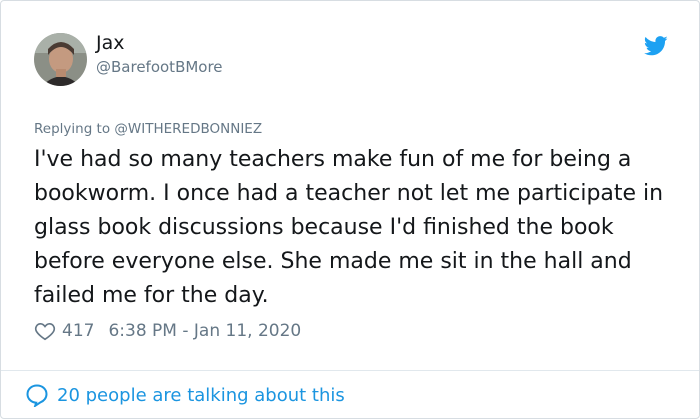  What do you see at coordinates (656, 46) in the screenshot?
I see `twitter-bird-icon` at bounding box center [656, 46].